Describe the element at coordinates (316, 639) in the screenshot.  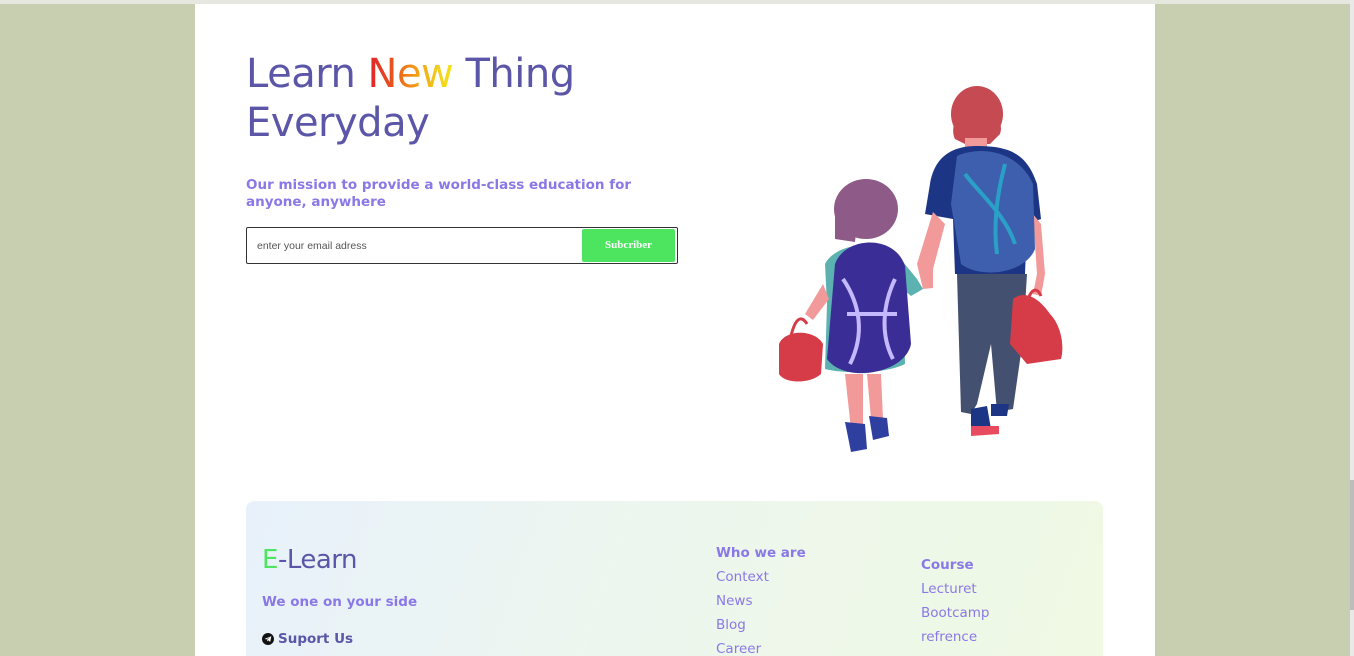
I see `support-us-label: Suport Us` at that location.